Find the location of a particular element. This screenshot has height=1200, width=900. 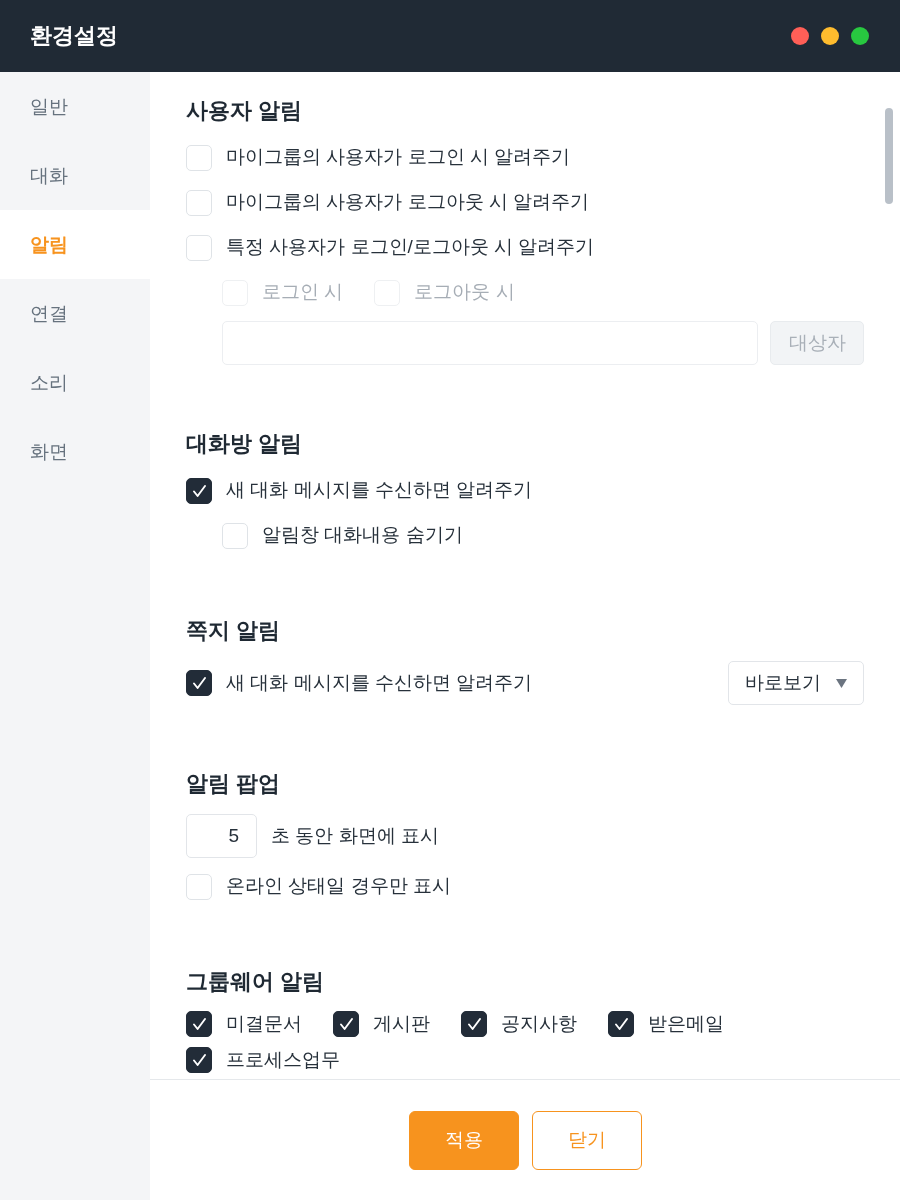

checkbox-label: 마이그룹의 사용자가 로그인 시 알려주기 is located at coordinates (398, 157).